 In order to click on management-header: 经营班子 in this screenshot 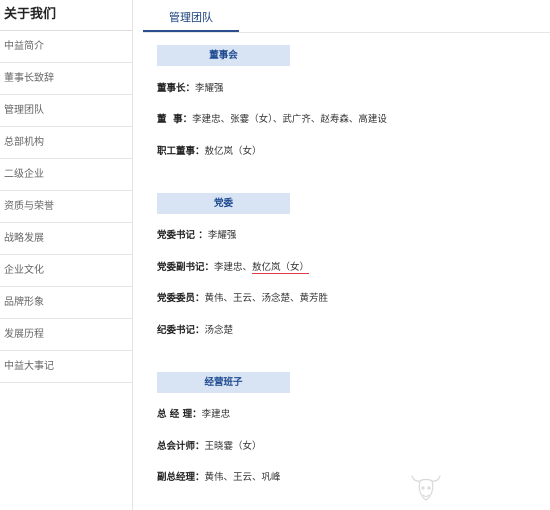, I will do `click(223, 382)`.